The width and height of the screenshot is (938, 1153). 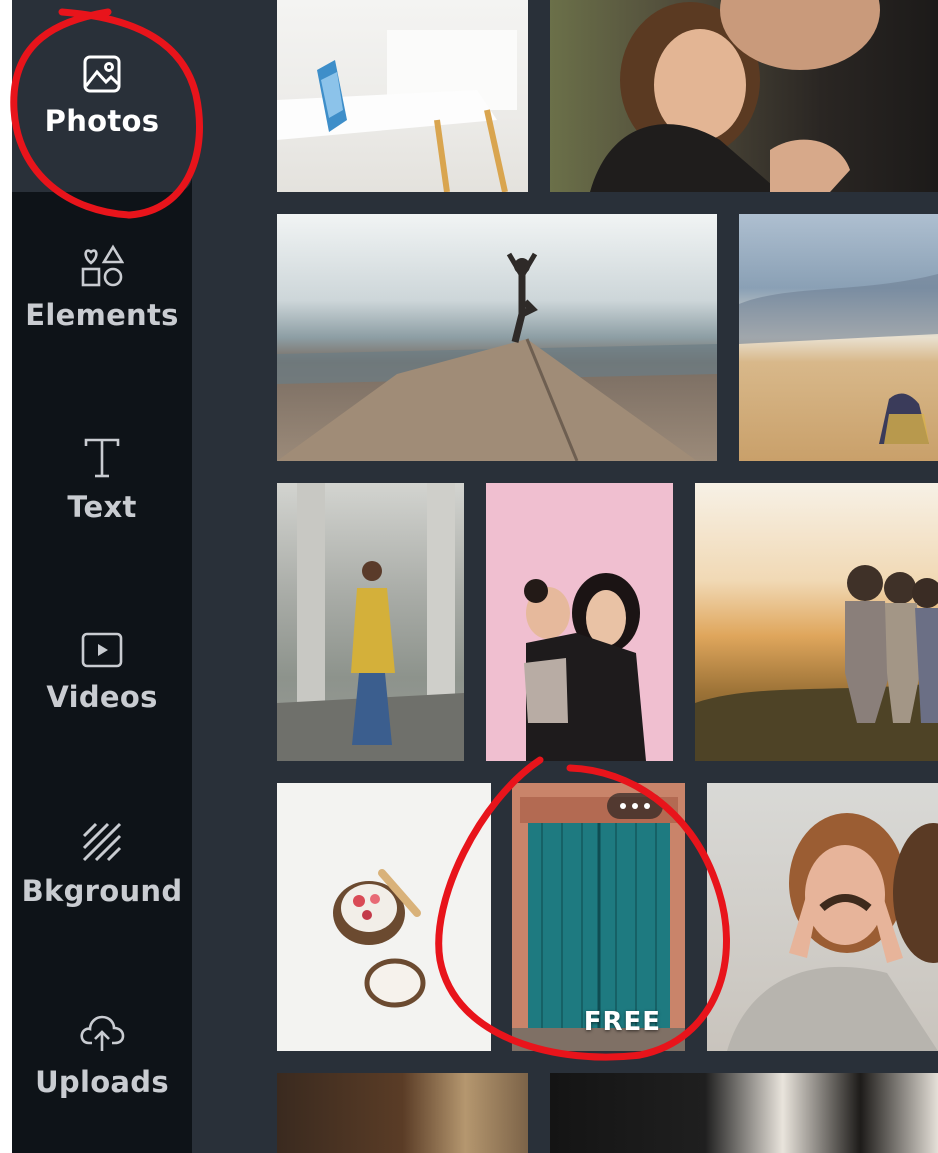 I want to click on shapes-icon, so click(x=102, y=266).